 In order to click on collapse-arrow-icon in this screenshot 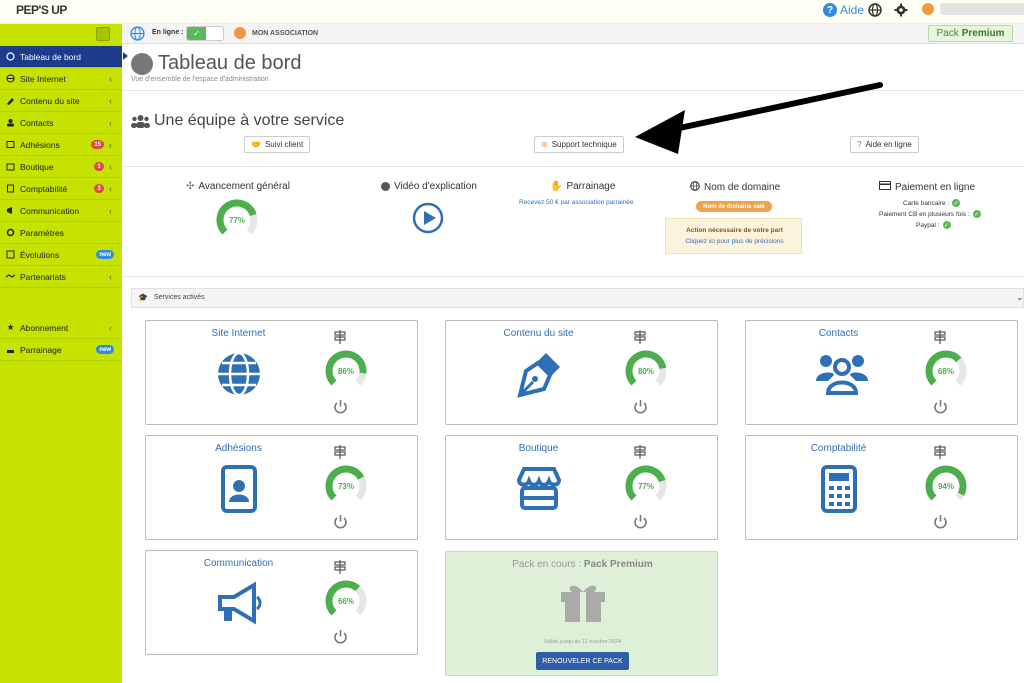, I will do `click(125, 56)`.